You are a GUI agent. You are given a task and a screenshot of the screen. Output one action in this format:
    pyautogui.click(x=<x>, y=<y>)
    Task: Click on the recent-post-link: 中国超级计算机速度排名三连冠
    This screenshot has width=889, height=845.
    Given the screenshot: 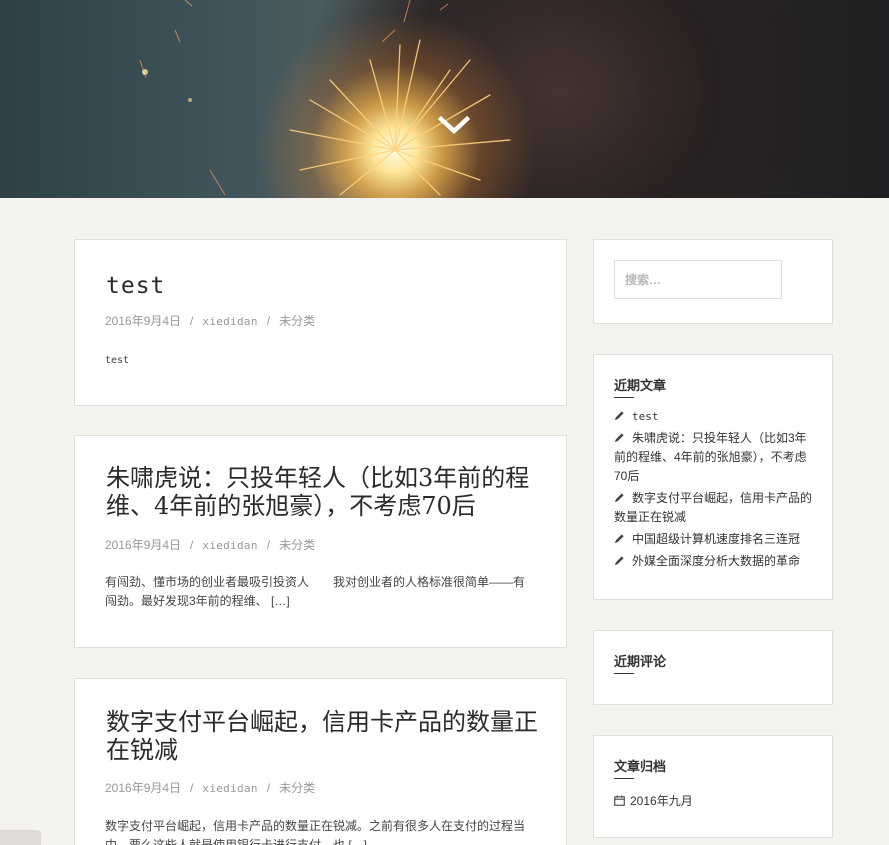 What is the action you would take?
    pyautogui.click(x=716, y=539)
    